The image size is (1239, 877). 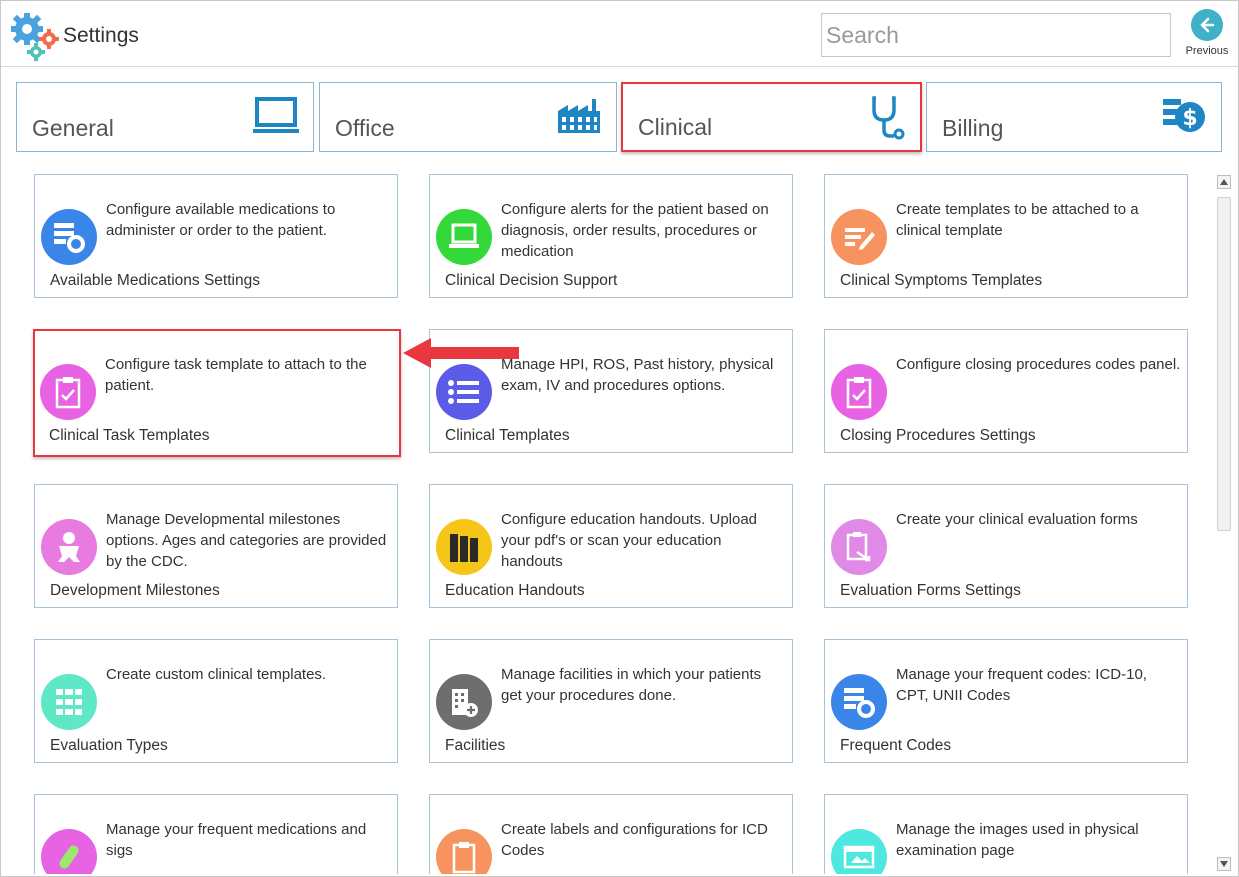 I want to click on previous-button: Previous, so click(x=1207, y=36).